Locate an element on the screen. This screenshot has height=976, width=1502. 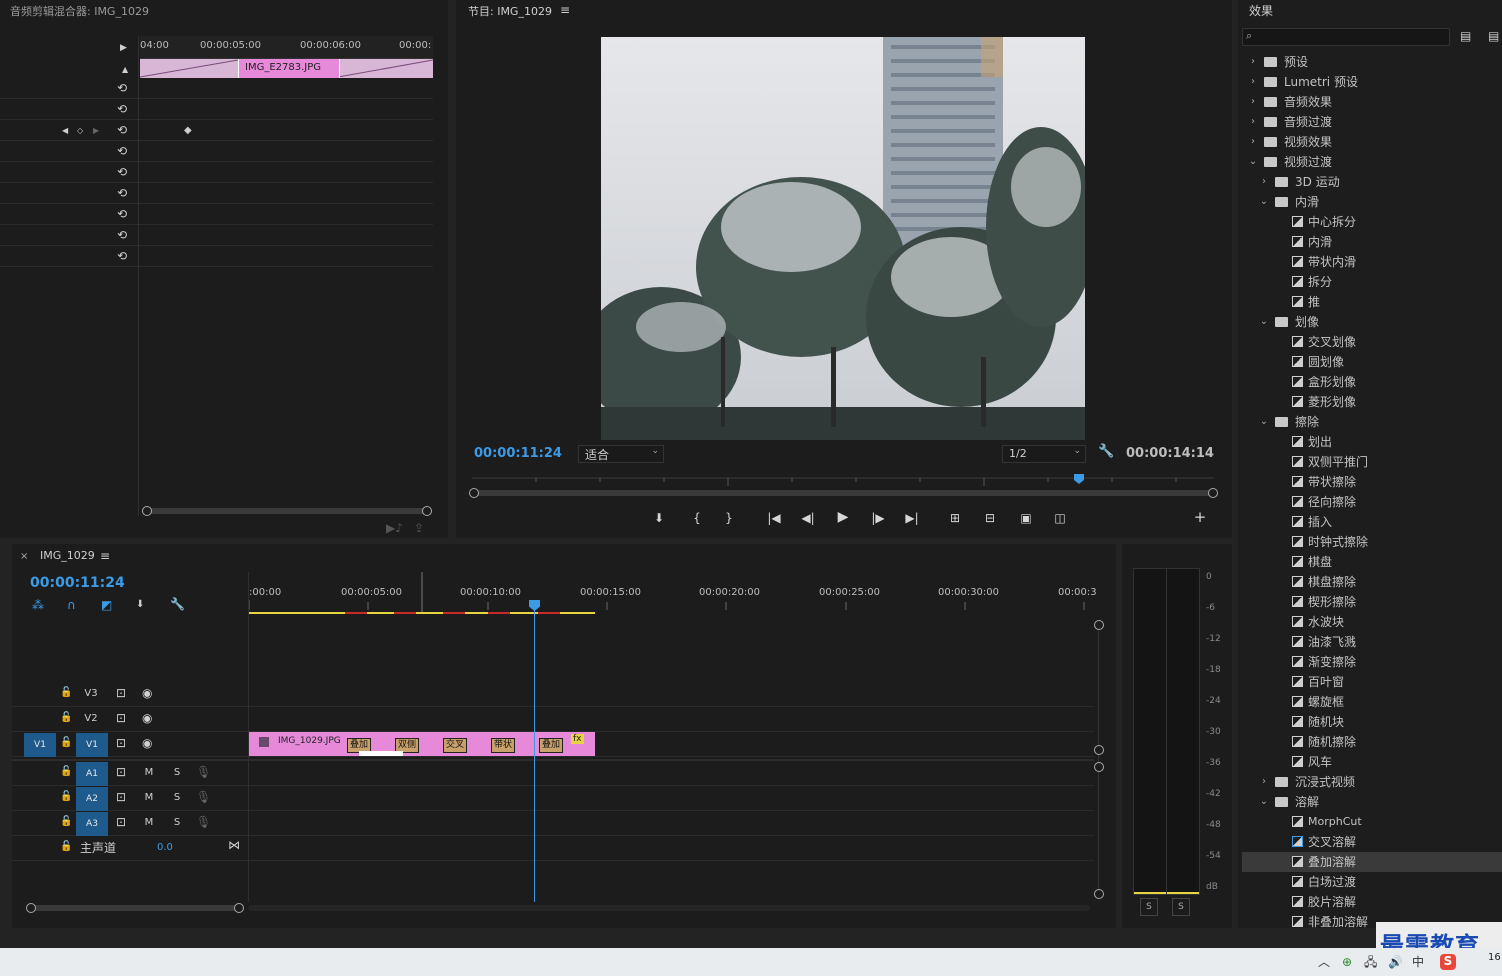
effect-item: 径向擦除 is located at coordinates (1372, 502).